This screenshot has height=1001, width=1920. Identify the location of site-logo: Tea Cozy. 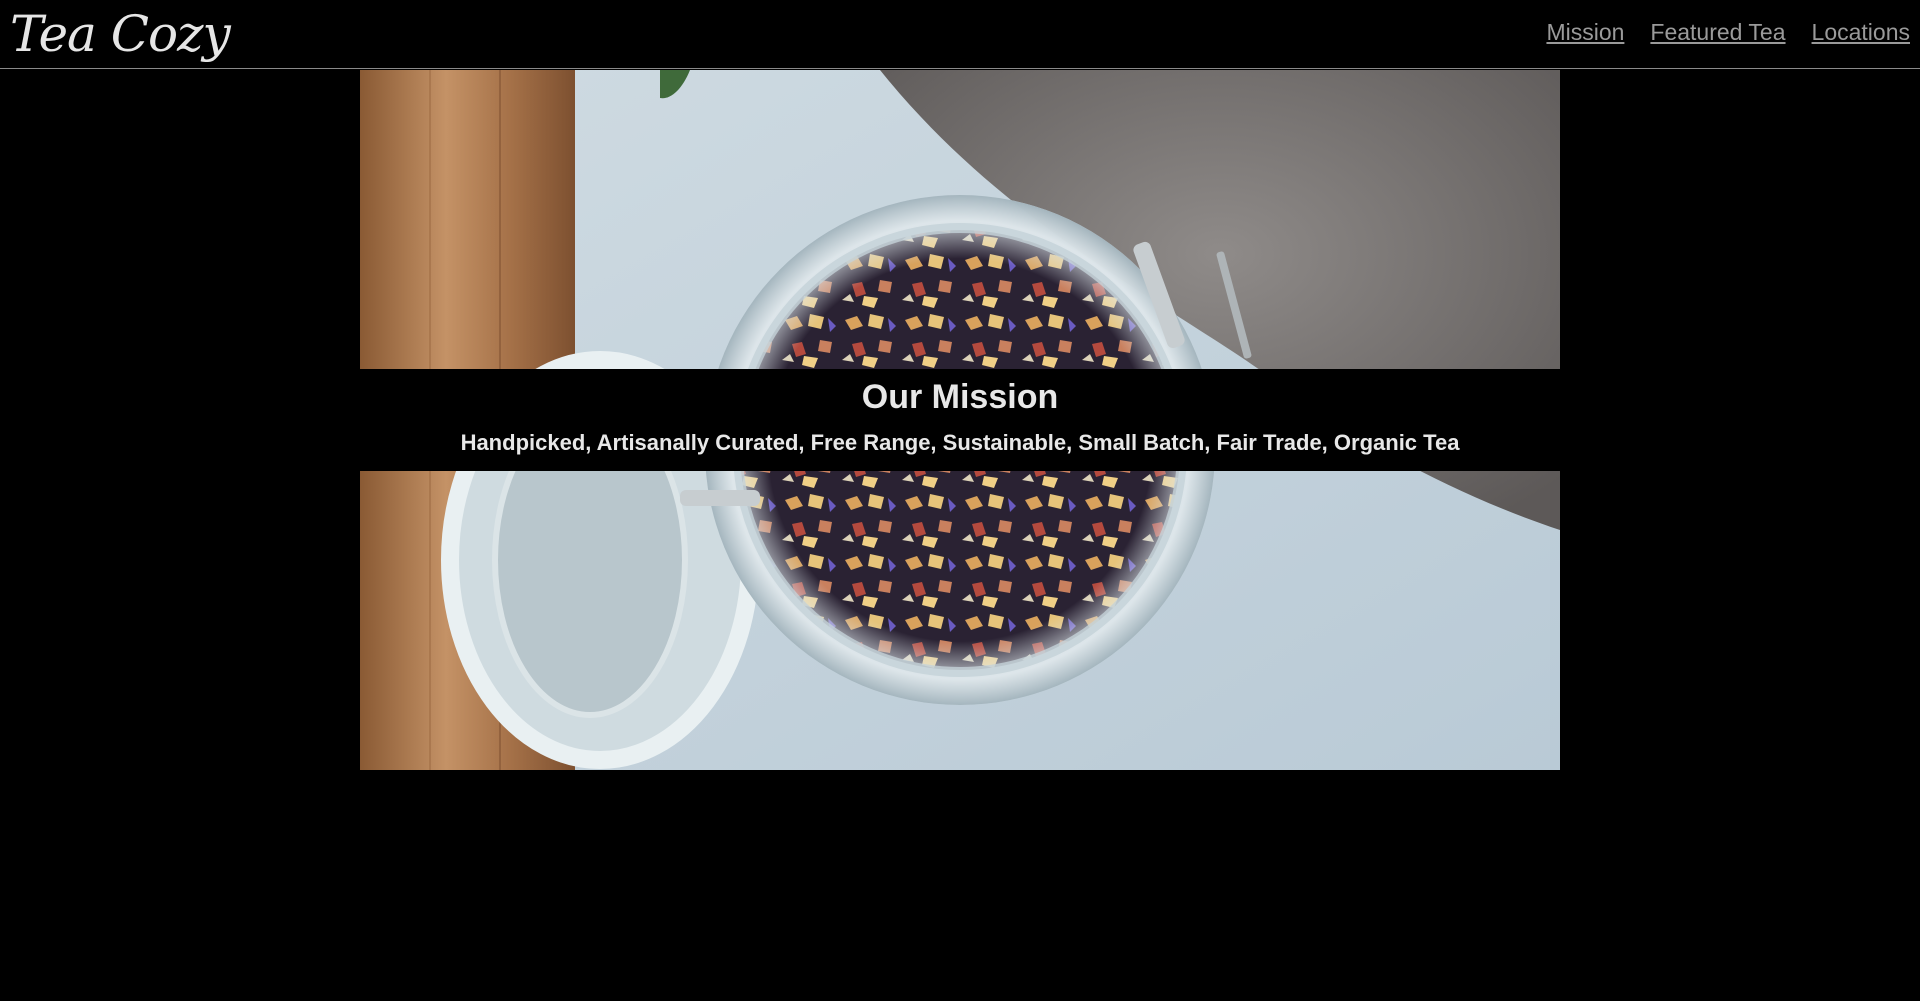
(120, 34).